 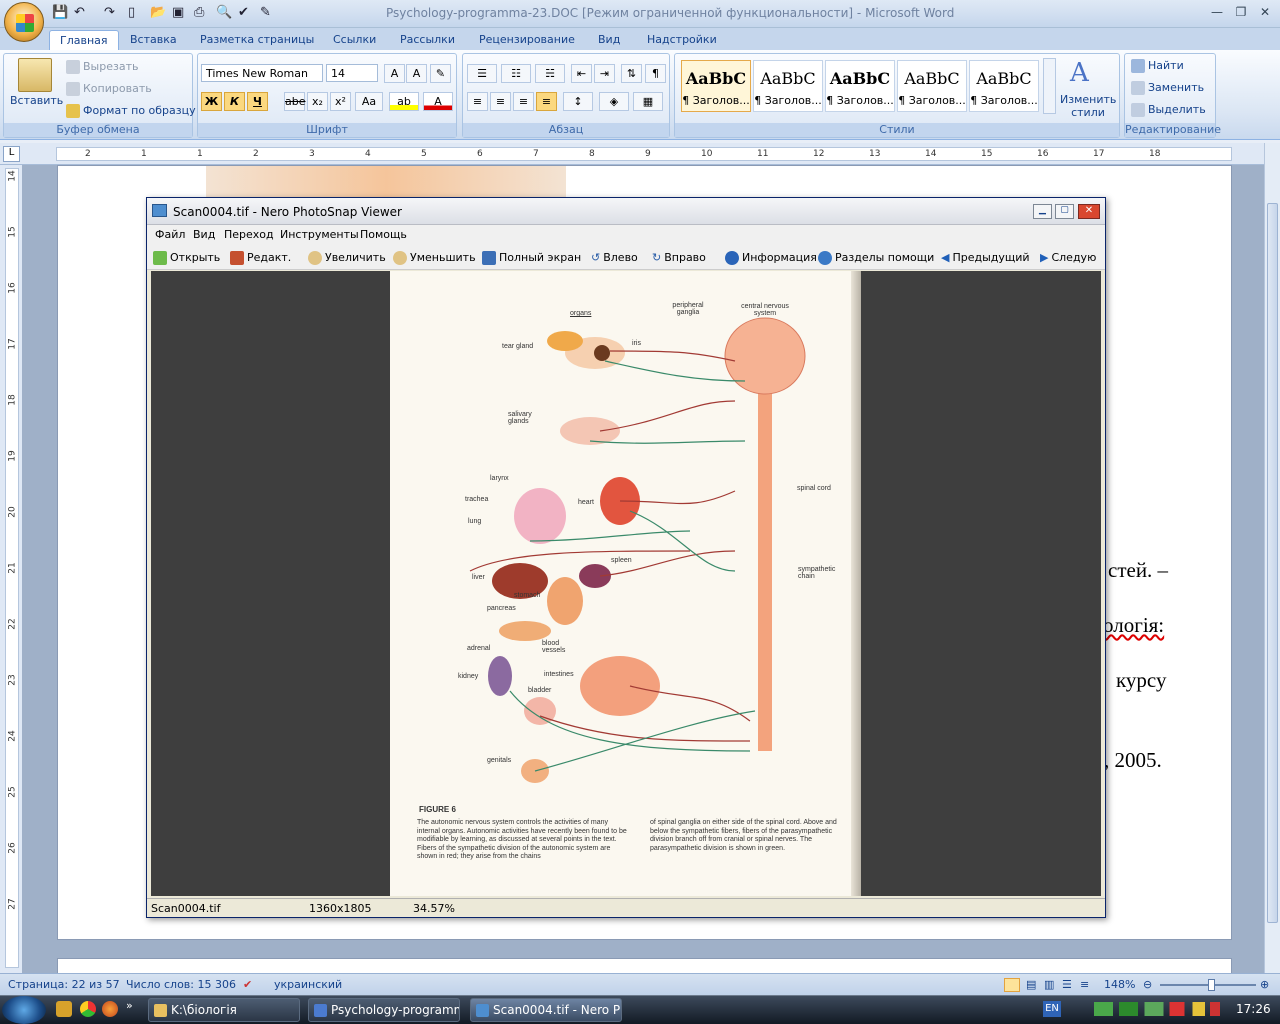 I want to click on borders-icon: ▦, so click(x=648, y=101).